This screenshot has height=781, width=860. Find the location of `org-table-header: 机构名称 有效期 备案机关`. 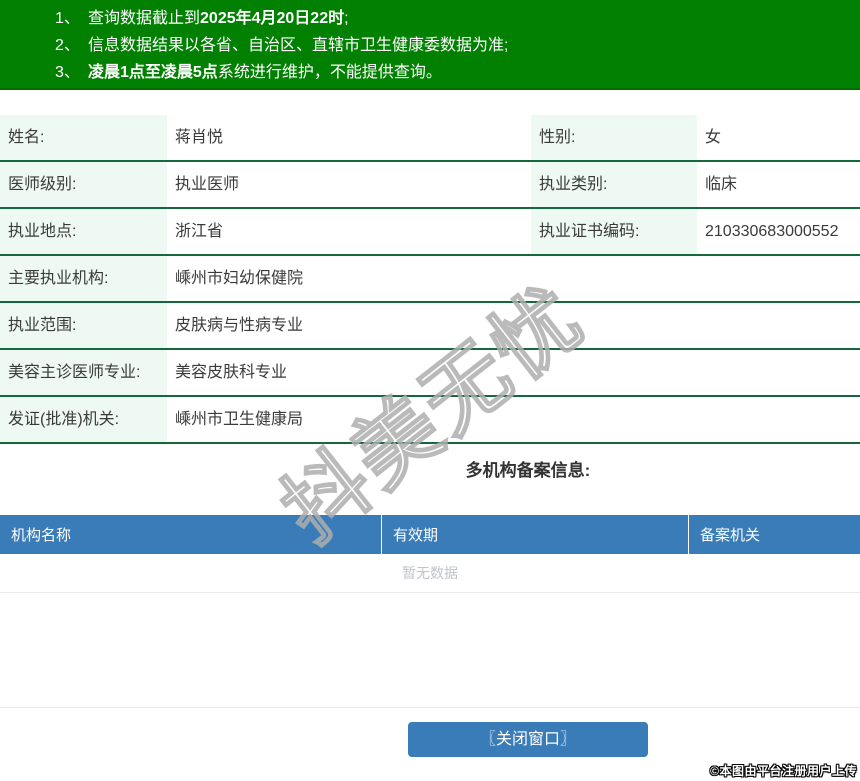

org-table-header: 机构名称 有效期 备案机关 is located at coordinates (430, 534).